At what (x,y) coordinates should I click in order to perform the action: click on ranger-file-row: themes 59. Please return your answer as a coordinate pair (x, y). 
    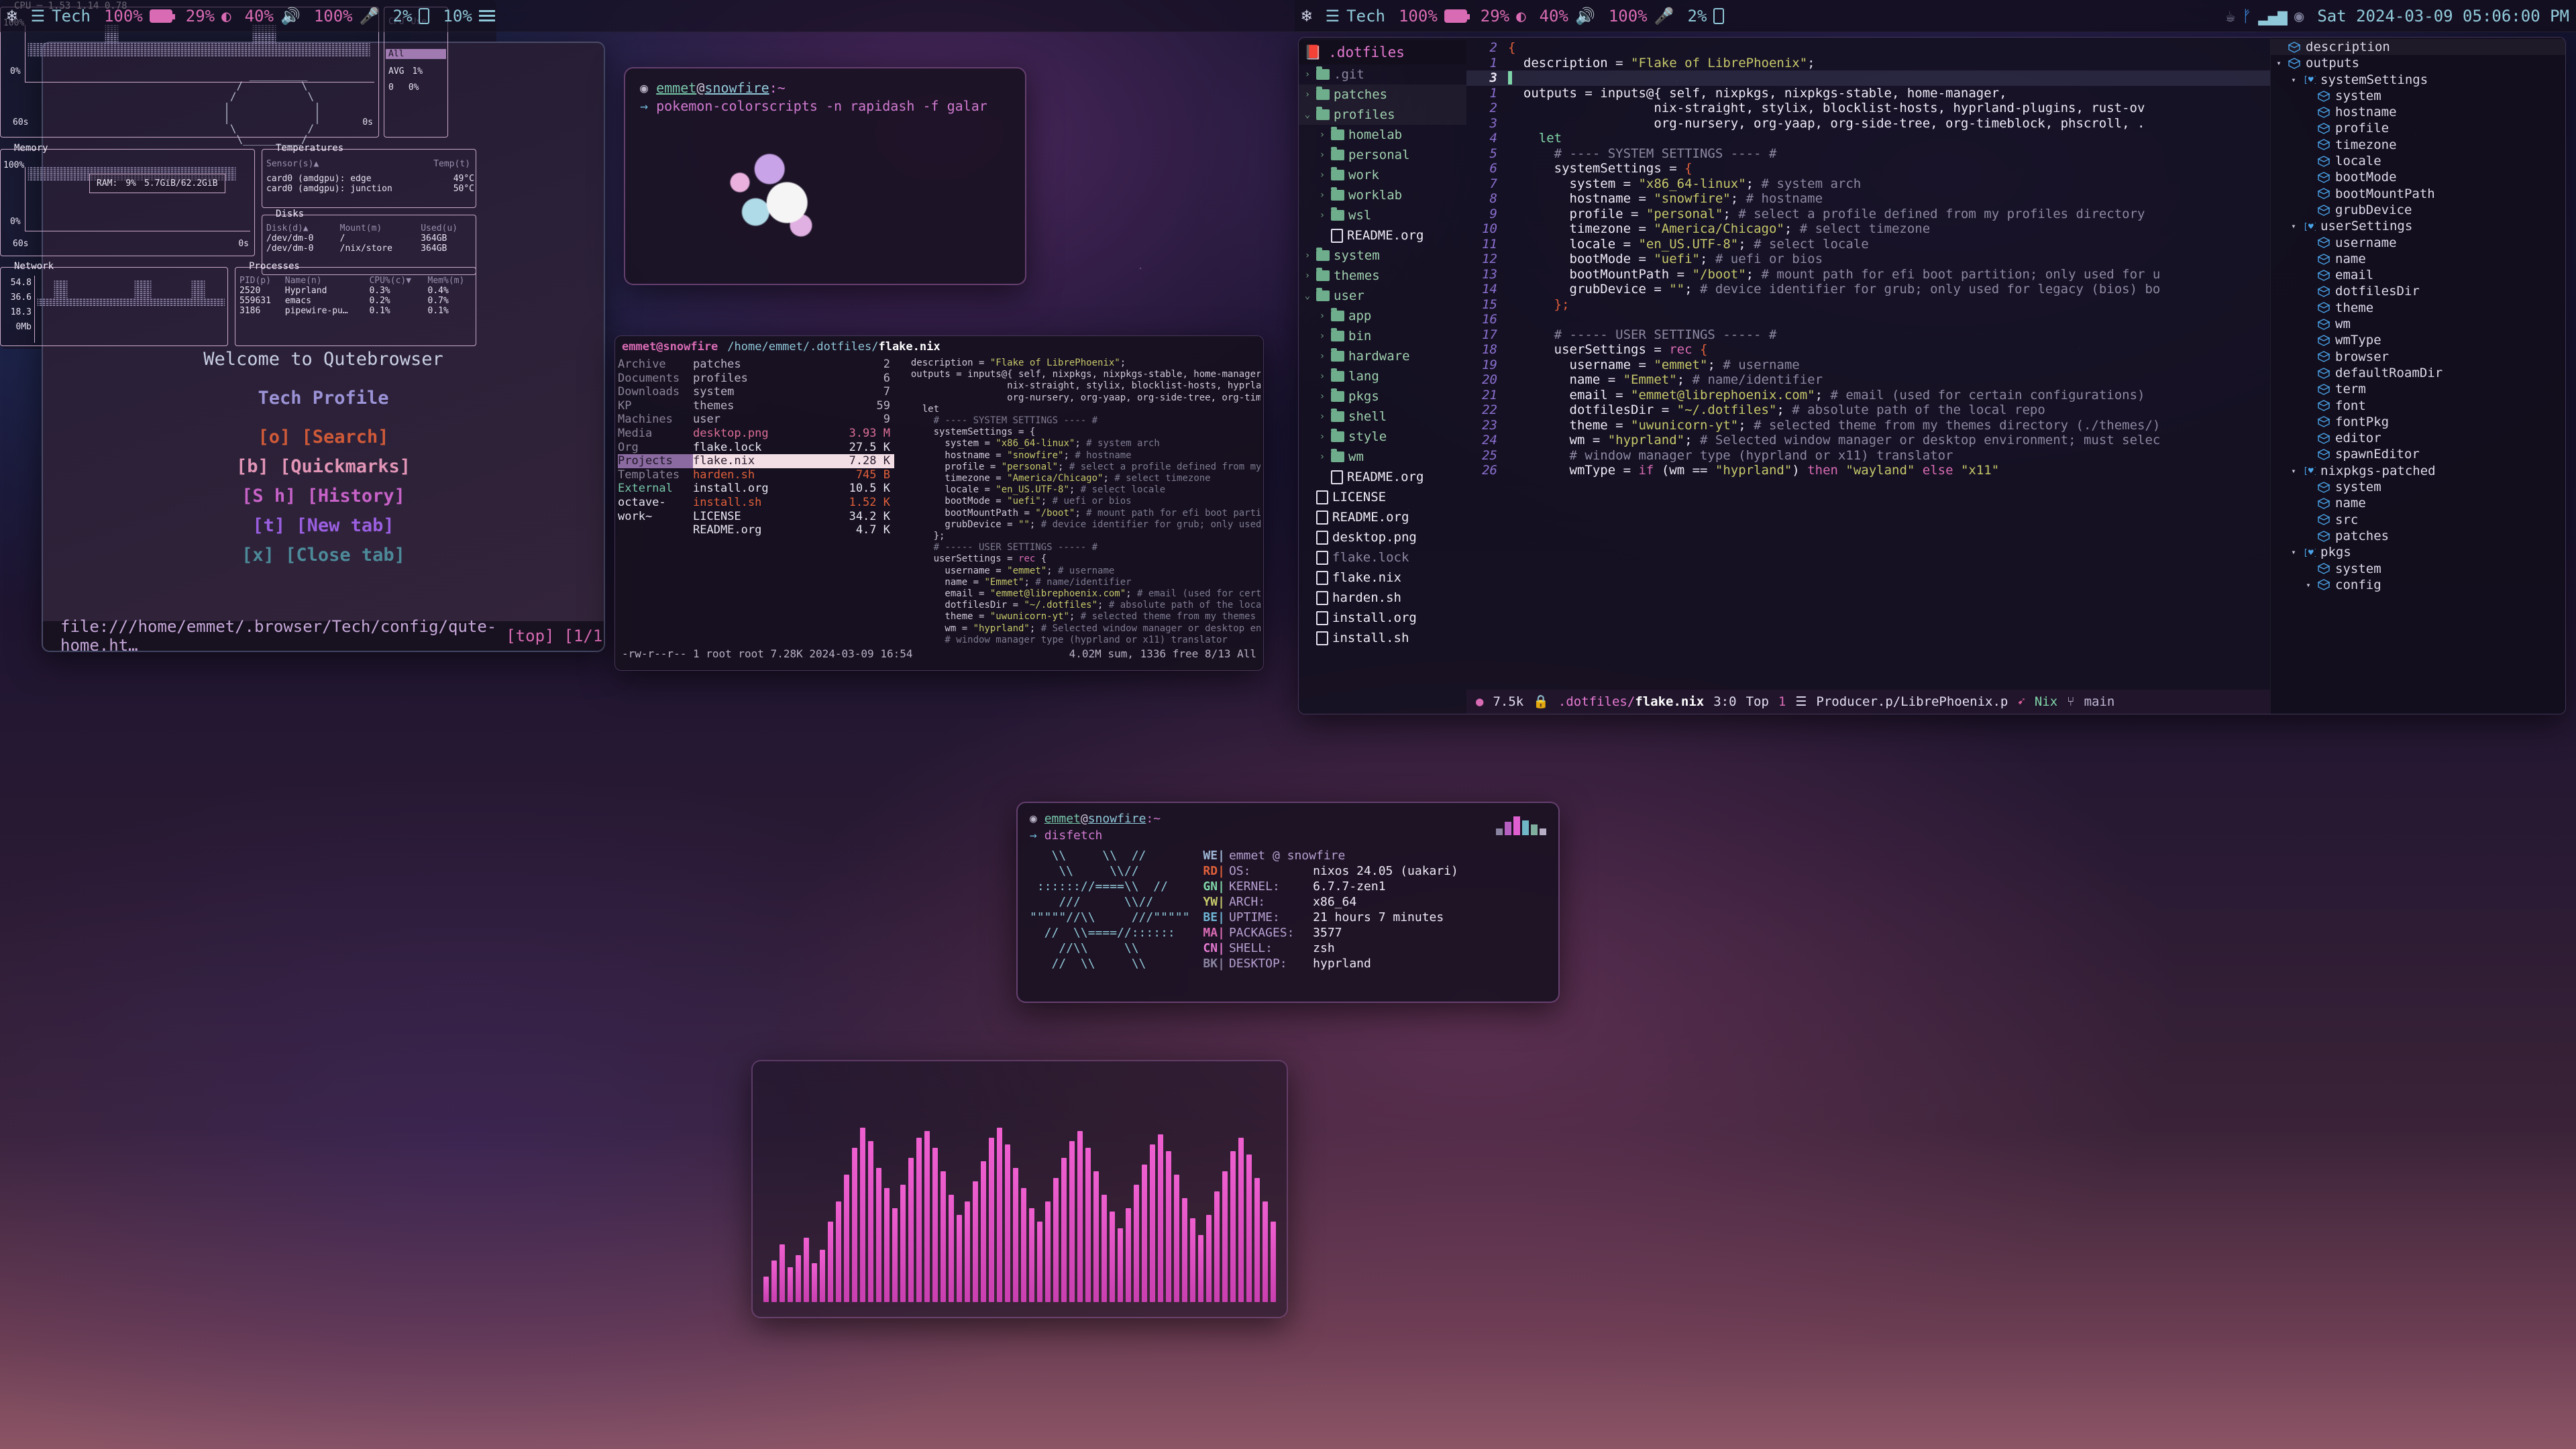
    Looking at the image, I should click on (793, 406).